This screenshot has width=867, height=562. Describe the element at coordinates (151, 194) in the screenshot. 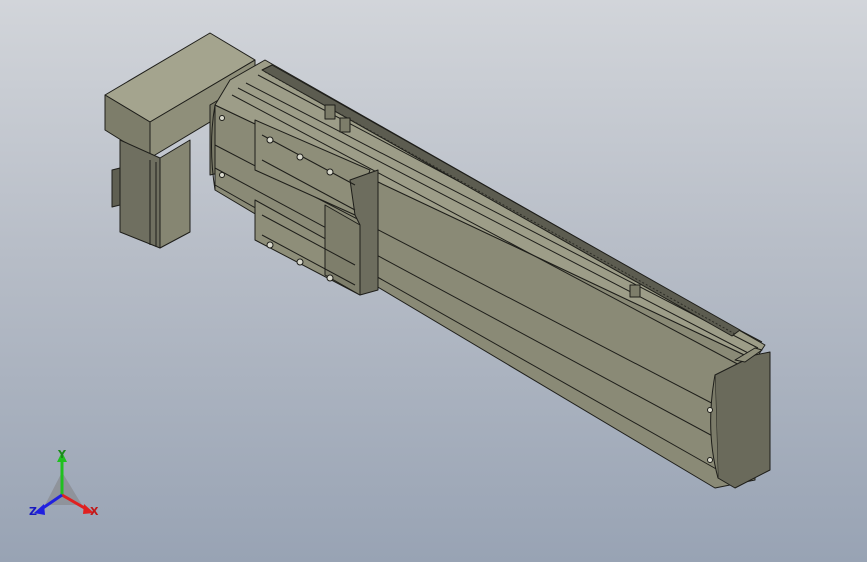

I see `motor-body` at that location.